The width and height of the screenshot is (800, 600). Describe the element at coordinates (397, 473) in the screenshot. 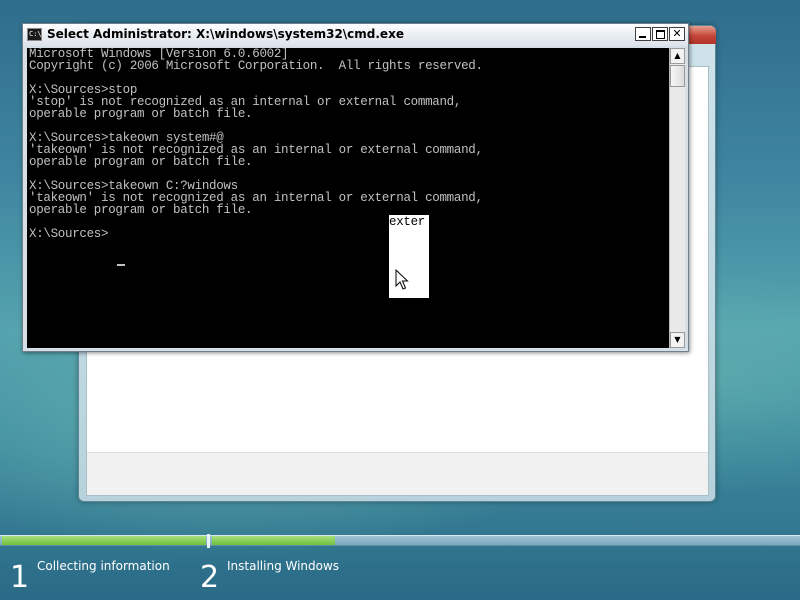

I see `setup-footer` at that location.